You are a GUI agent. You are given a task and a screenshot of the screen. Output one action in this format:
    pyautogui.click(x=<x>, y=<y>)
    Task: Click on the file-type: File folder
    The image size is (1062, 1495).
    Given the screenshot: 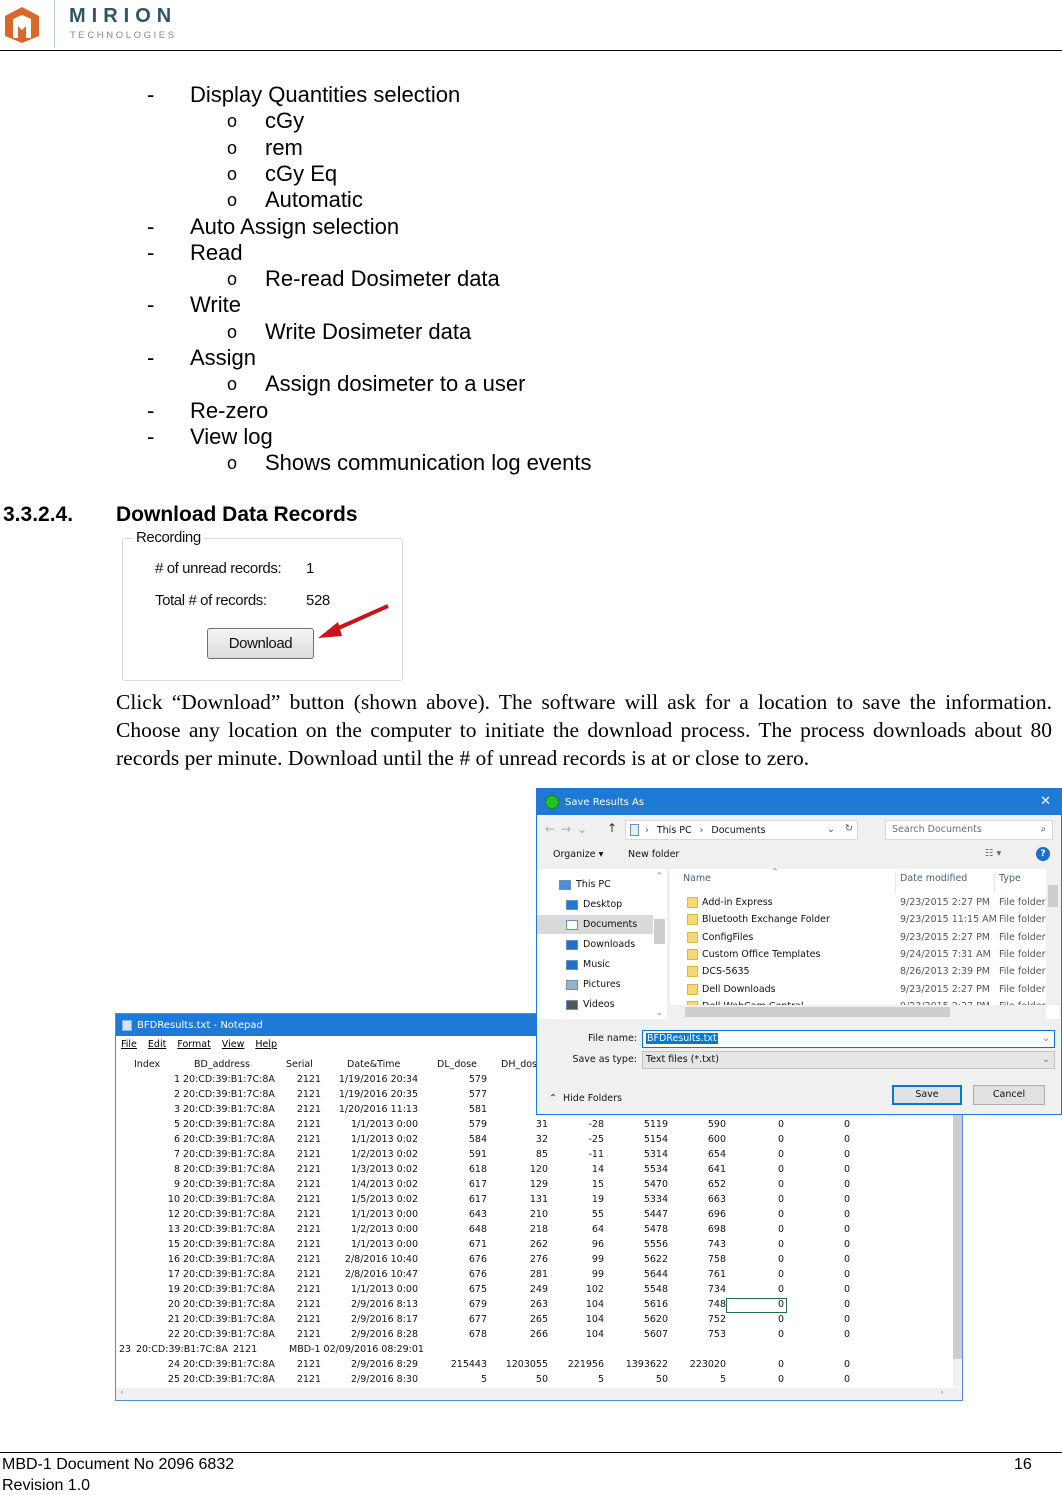 What is the action you would take?
    pyautogui.click(x=1022, y=989)
    